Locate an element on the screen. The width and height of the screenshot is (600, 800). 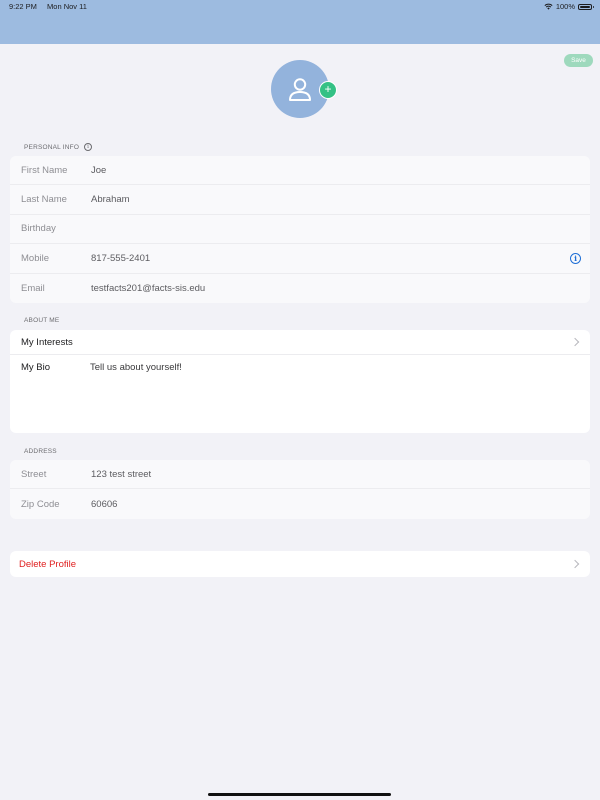
address-card: Street 123 test street Zip Code 60606 is located at coordinates (300, 489).